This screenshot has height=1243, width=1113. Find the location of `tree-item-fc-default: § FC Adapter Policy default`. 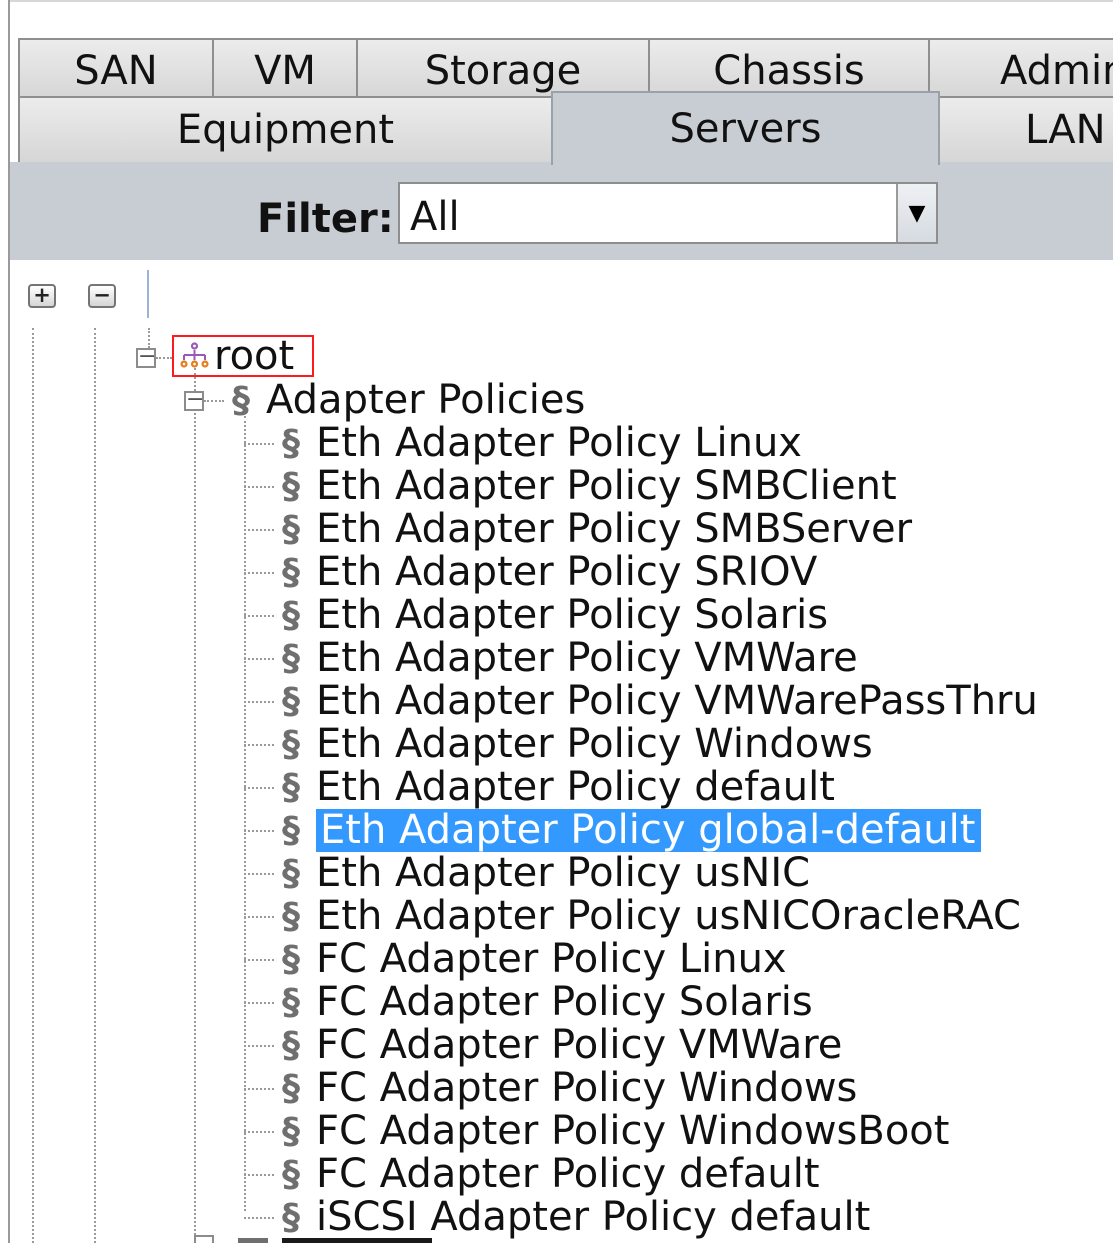

tree-item-fc-default: § FC Adapter Policy default is located at coordinates (547, 1174).